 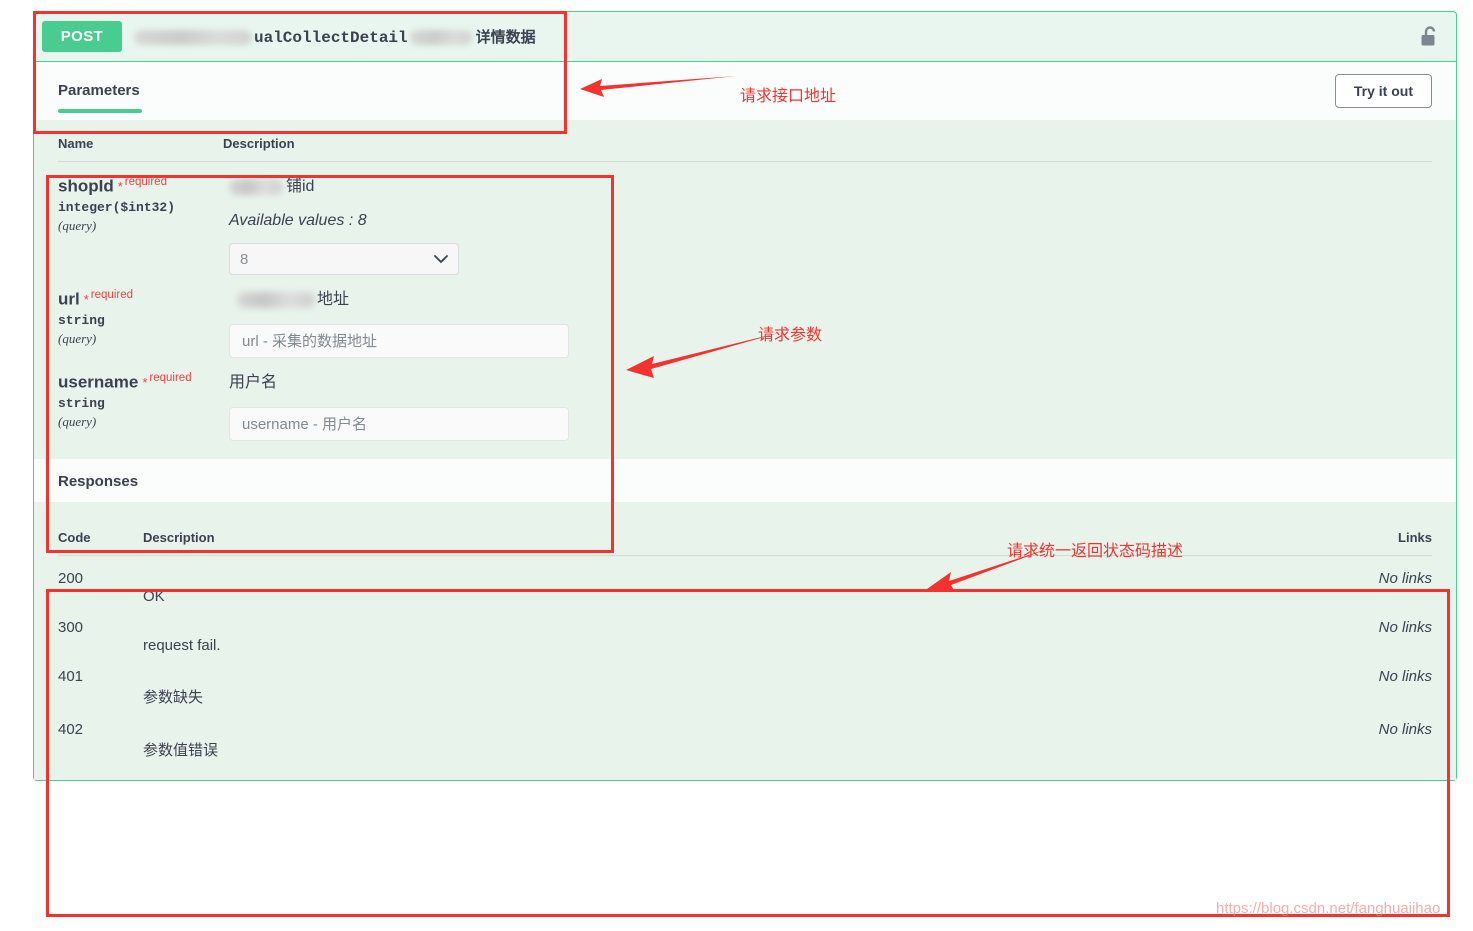 I want to click on table-row: 401 参数缺失 No links, so click(x=745, y=680).